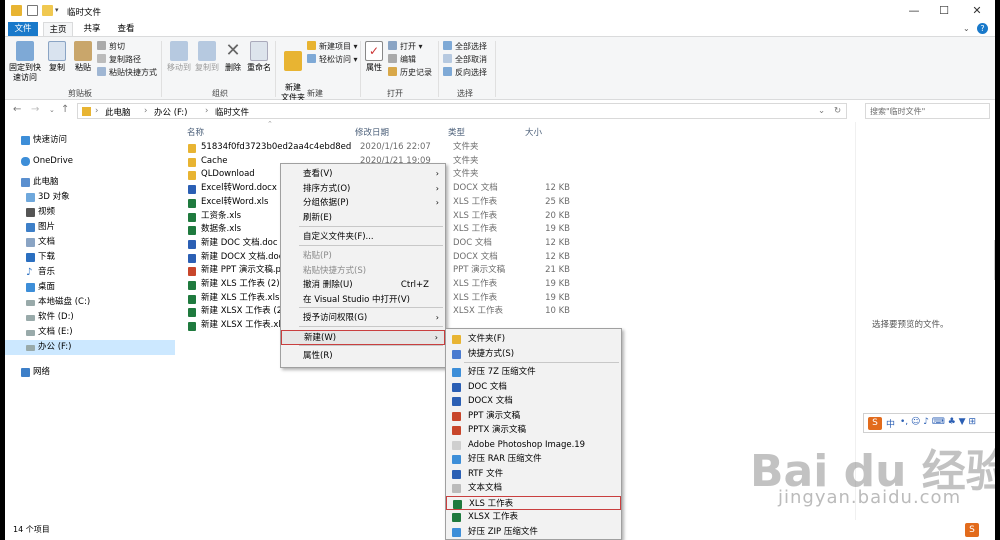 The height and width of the screenshot is (540, 1000). What do you see at coordinates (90, 332) in the screenshot?
I see `nav-drive-e: 文档 (E:)` at bounding box center [90, 332].